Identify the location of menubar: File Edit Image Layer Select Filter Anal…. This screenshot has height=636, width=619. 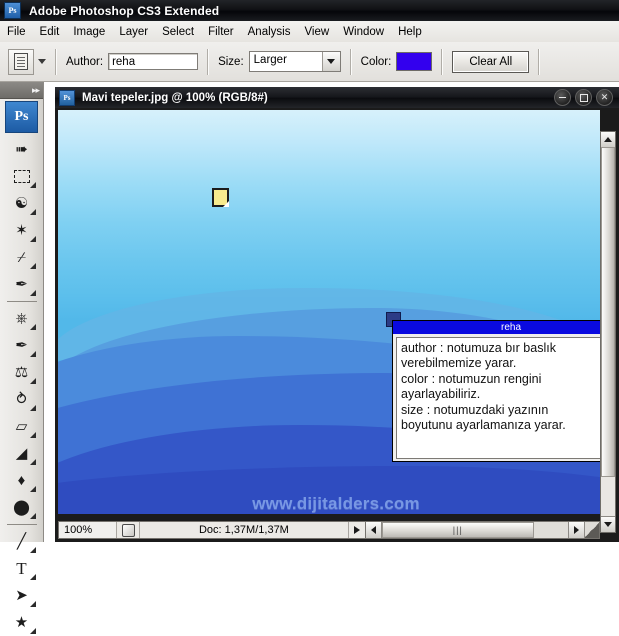
(309, 32).